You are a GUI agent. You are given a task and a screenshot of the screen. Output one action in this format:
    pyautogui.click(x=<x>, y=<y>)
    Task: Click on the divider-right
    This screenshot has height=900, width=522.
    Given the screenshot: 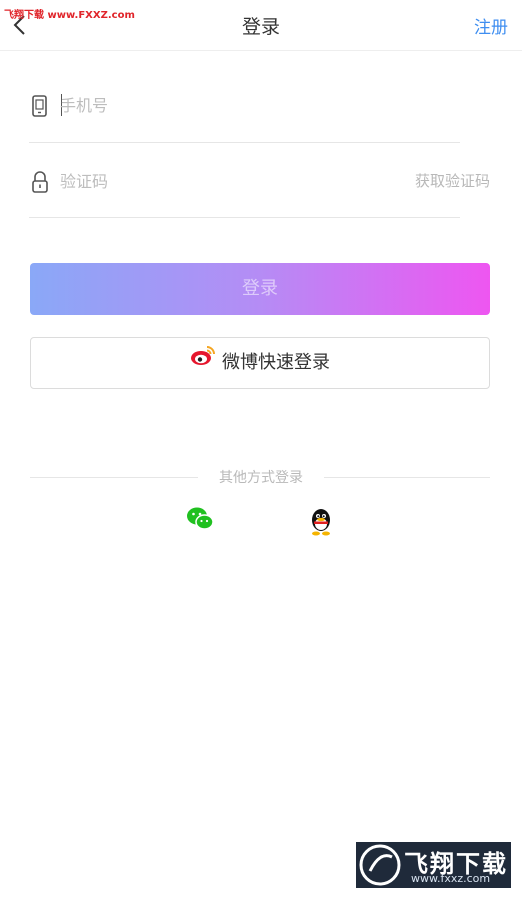 What is the action you would take?
    pyautogui.click(x=407, y=477)
    